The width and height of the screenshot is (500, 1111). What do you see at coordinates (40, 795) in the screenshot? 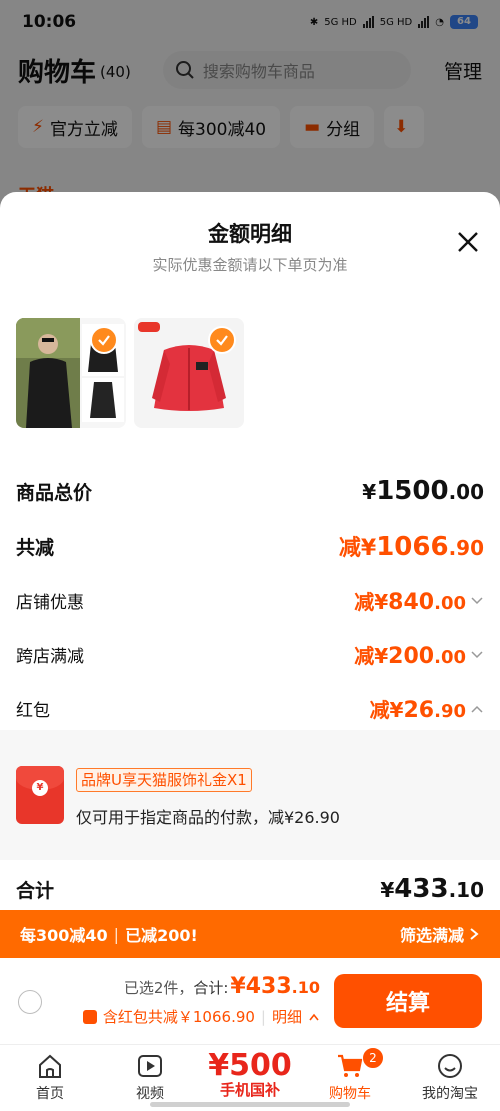
I see `red-envelope-icon: ¥` at bounding box center [40, 795].